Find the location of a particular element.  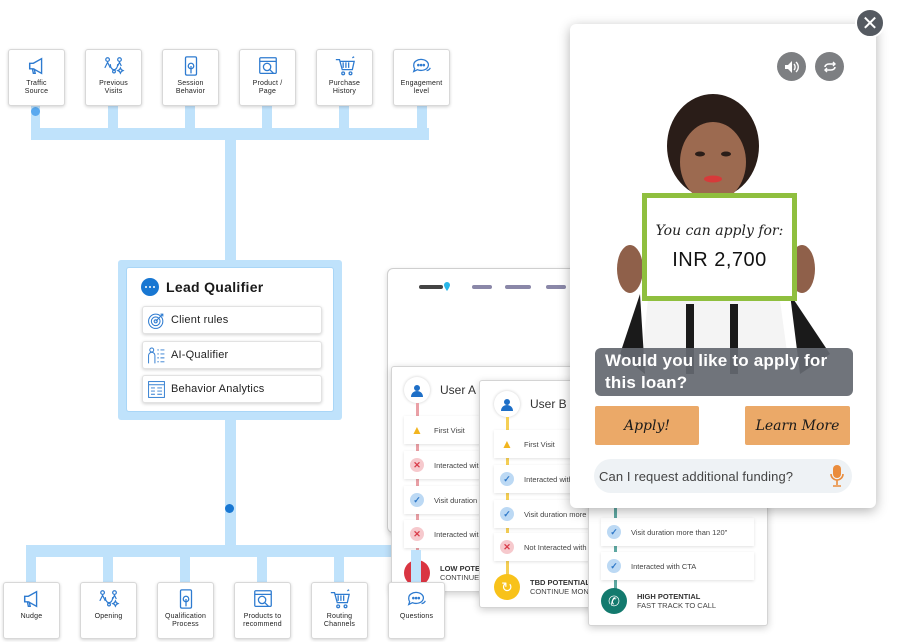

timeline-step: ✓ Visit duration more than 120" is located at coordinates (677, 532).